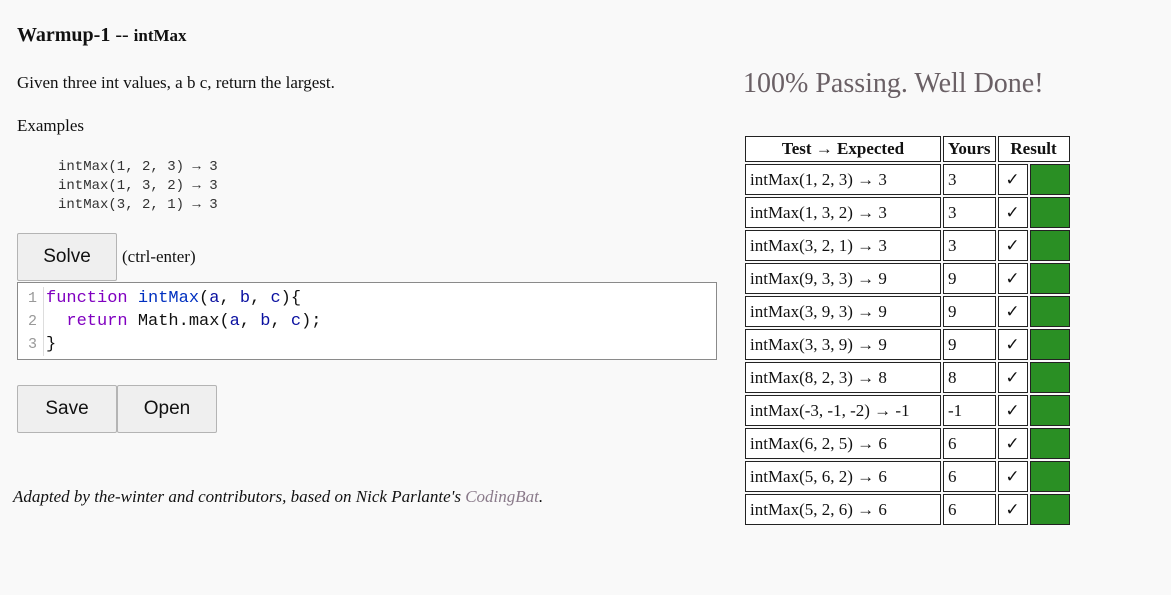 The width and height of the screenshot is (1171, 595). I want to click on table-row: intMax(5, 6, 2) → 6 6 ✓, so click(907, 476).